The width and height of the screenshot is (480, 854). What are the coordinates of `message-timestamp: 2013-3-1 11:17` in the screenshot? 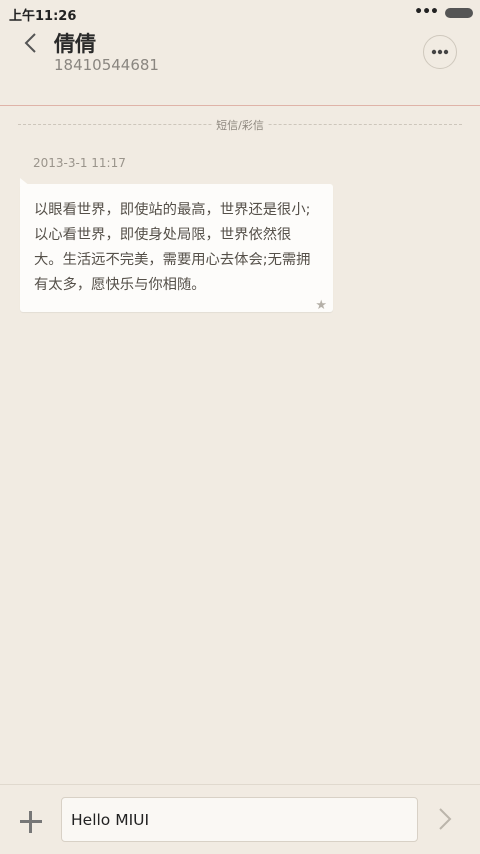 It's located at (79, 163).